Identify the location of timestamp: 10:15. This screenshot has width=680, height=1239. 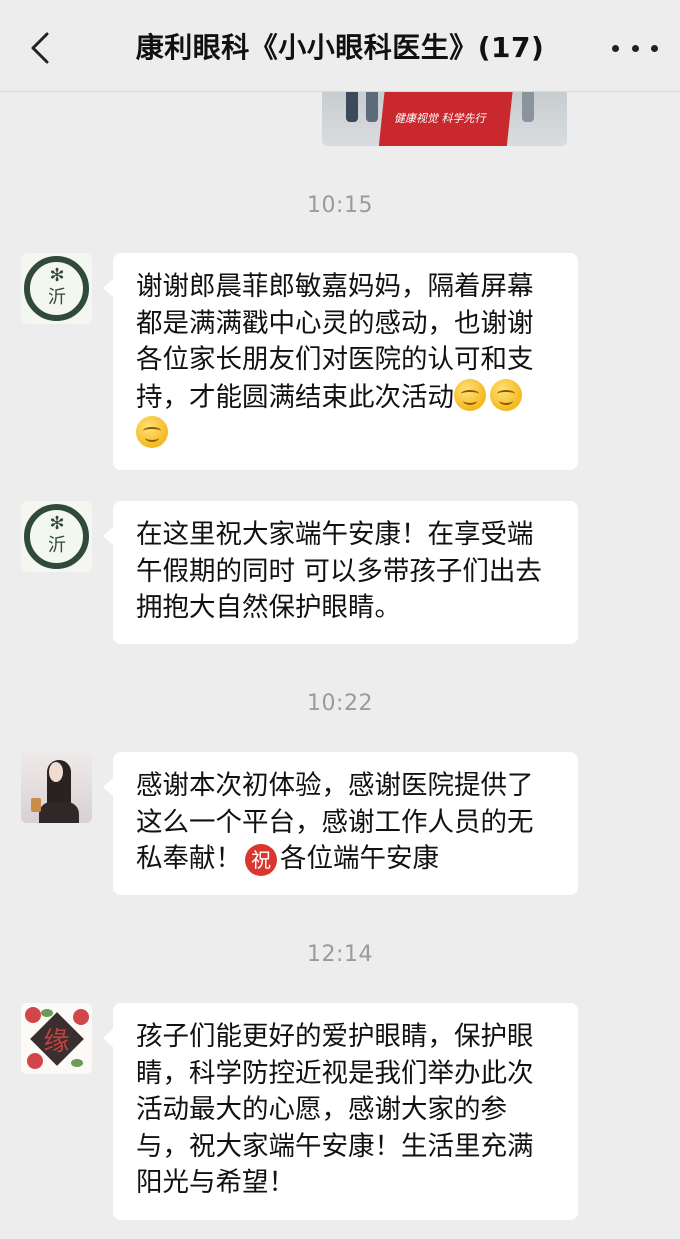
(340, 205).